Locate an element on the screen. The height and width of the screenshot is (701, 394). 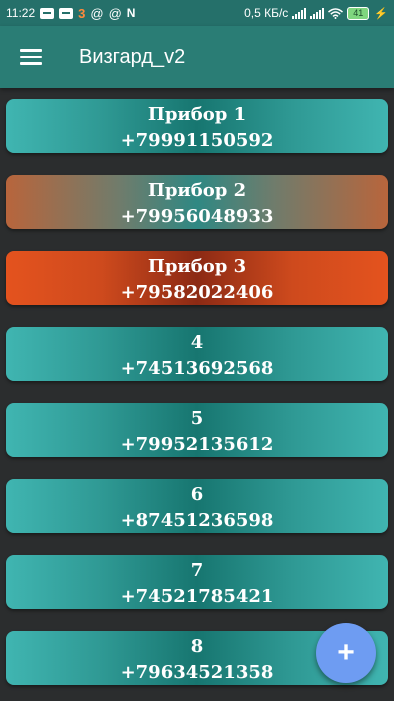
add-device-button: + is located at coordinates (346, 653).